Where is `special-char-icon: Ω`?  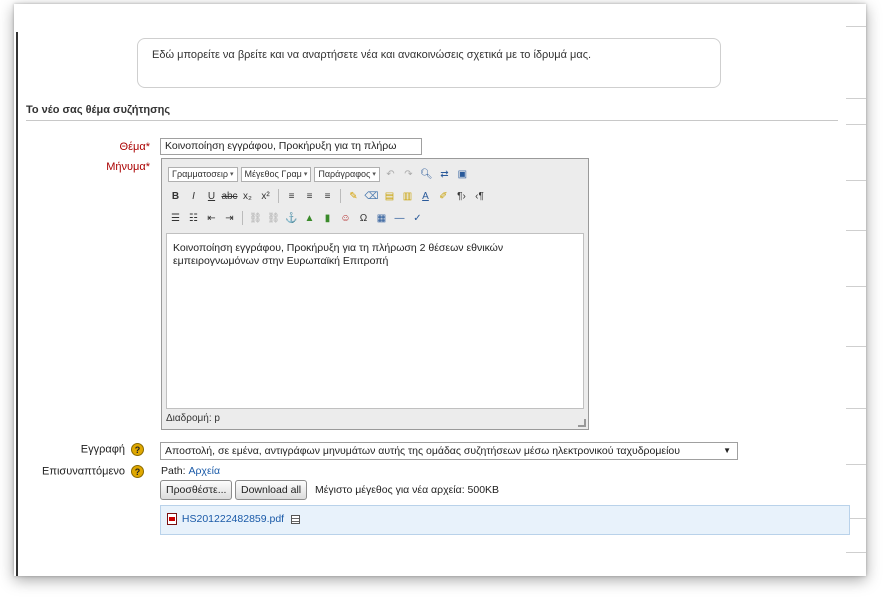 special-char-icon: Ω is located at coordinates (363, 218).